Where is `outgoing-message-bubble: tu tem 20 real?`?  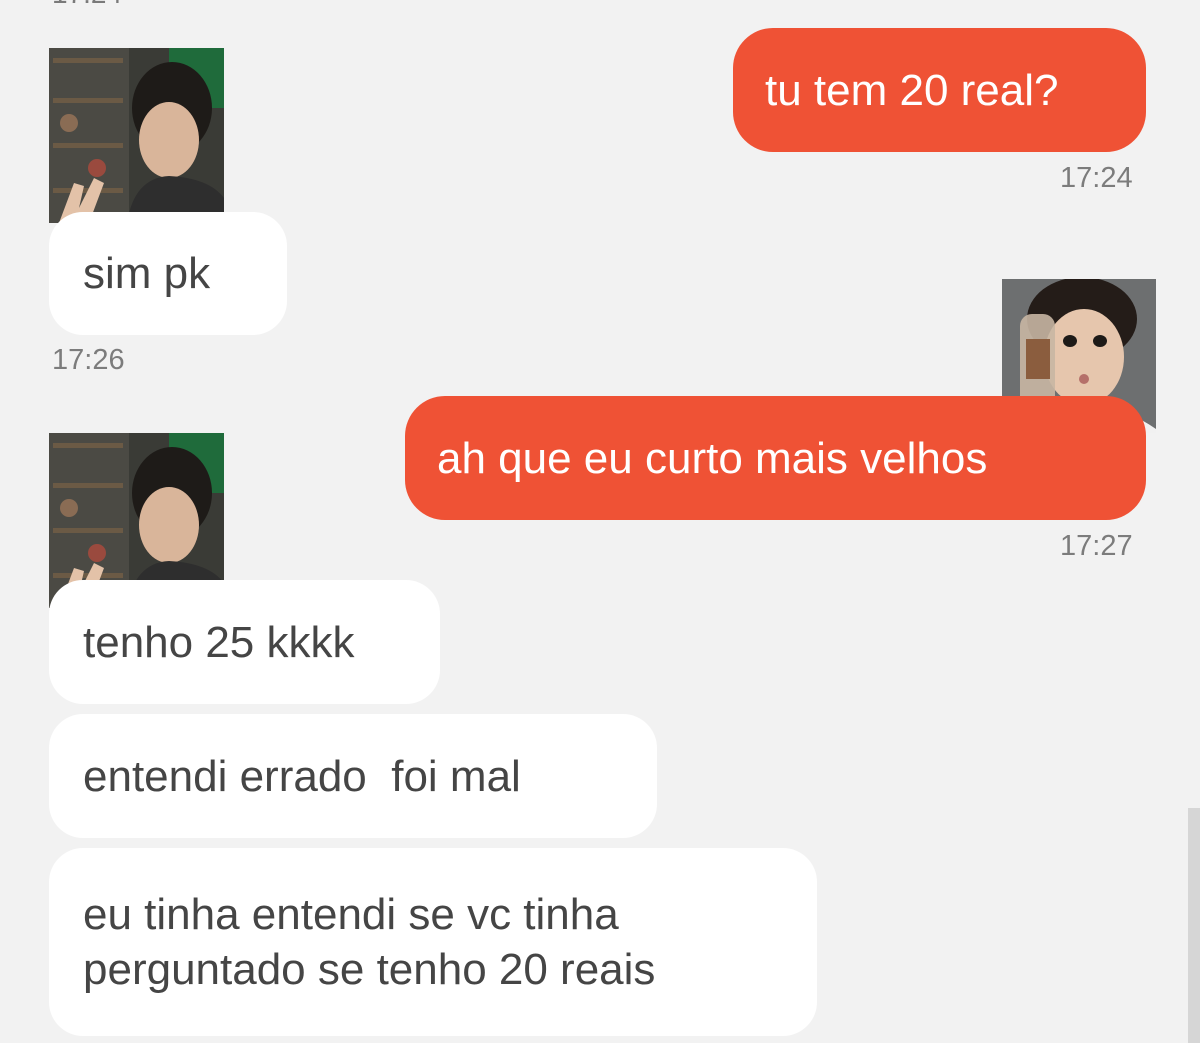 outgoing-message-bubble: tu tem 20 real? is located at coordinates (939, 90).